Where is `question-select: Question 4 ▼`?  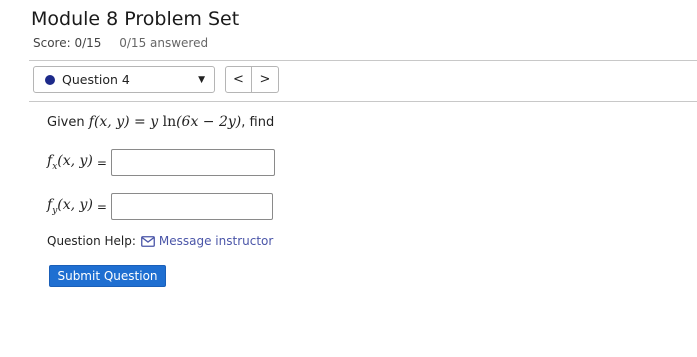 question-select: Question 4 ▼ is located at coordinates (124, 79).